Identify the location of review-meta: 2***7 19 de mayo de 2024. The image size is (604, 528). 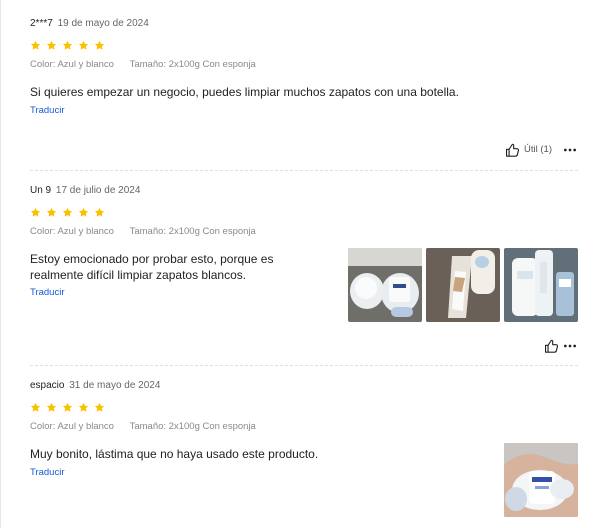
(89, 24).